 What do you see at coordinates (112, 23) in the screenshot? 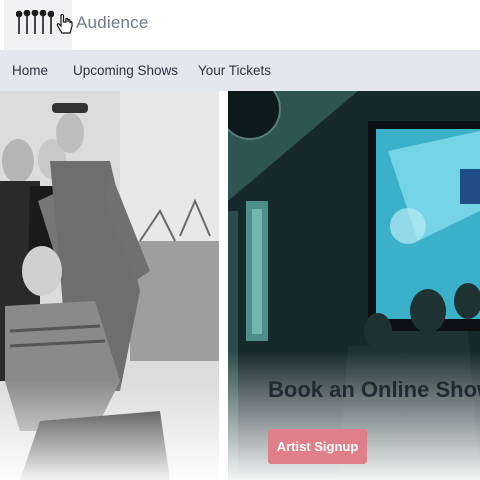
I see `brand-name: Audience` at bounding box center [112, 23].